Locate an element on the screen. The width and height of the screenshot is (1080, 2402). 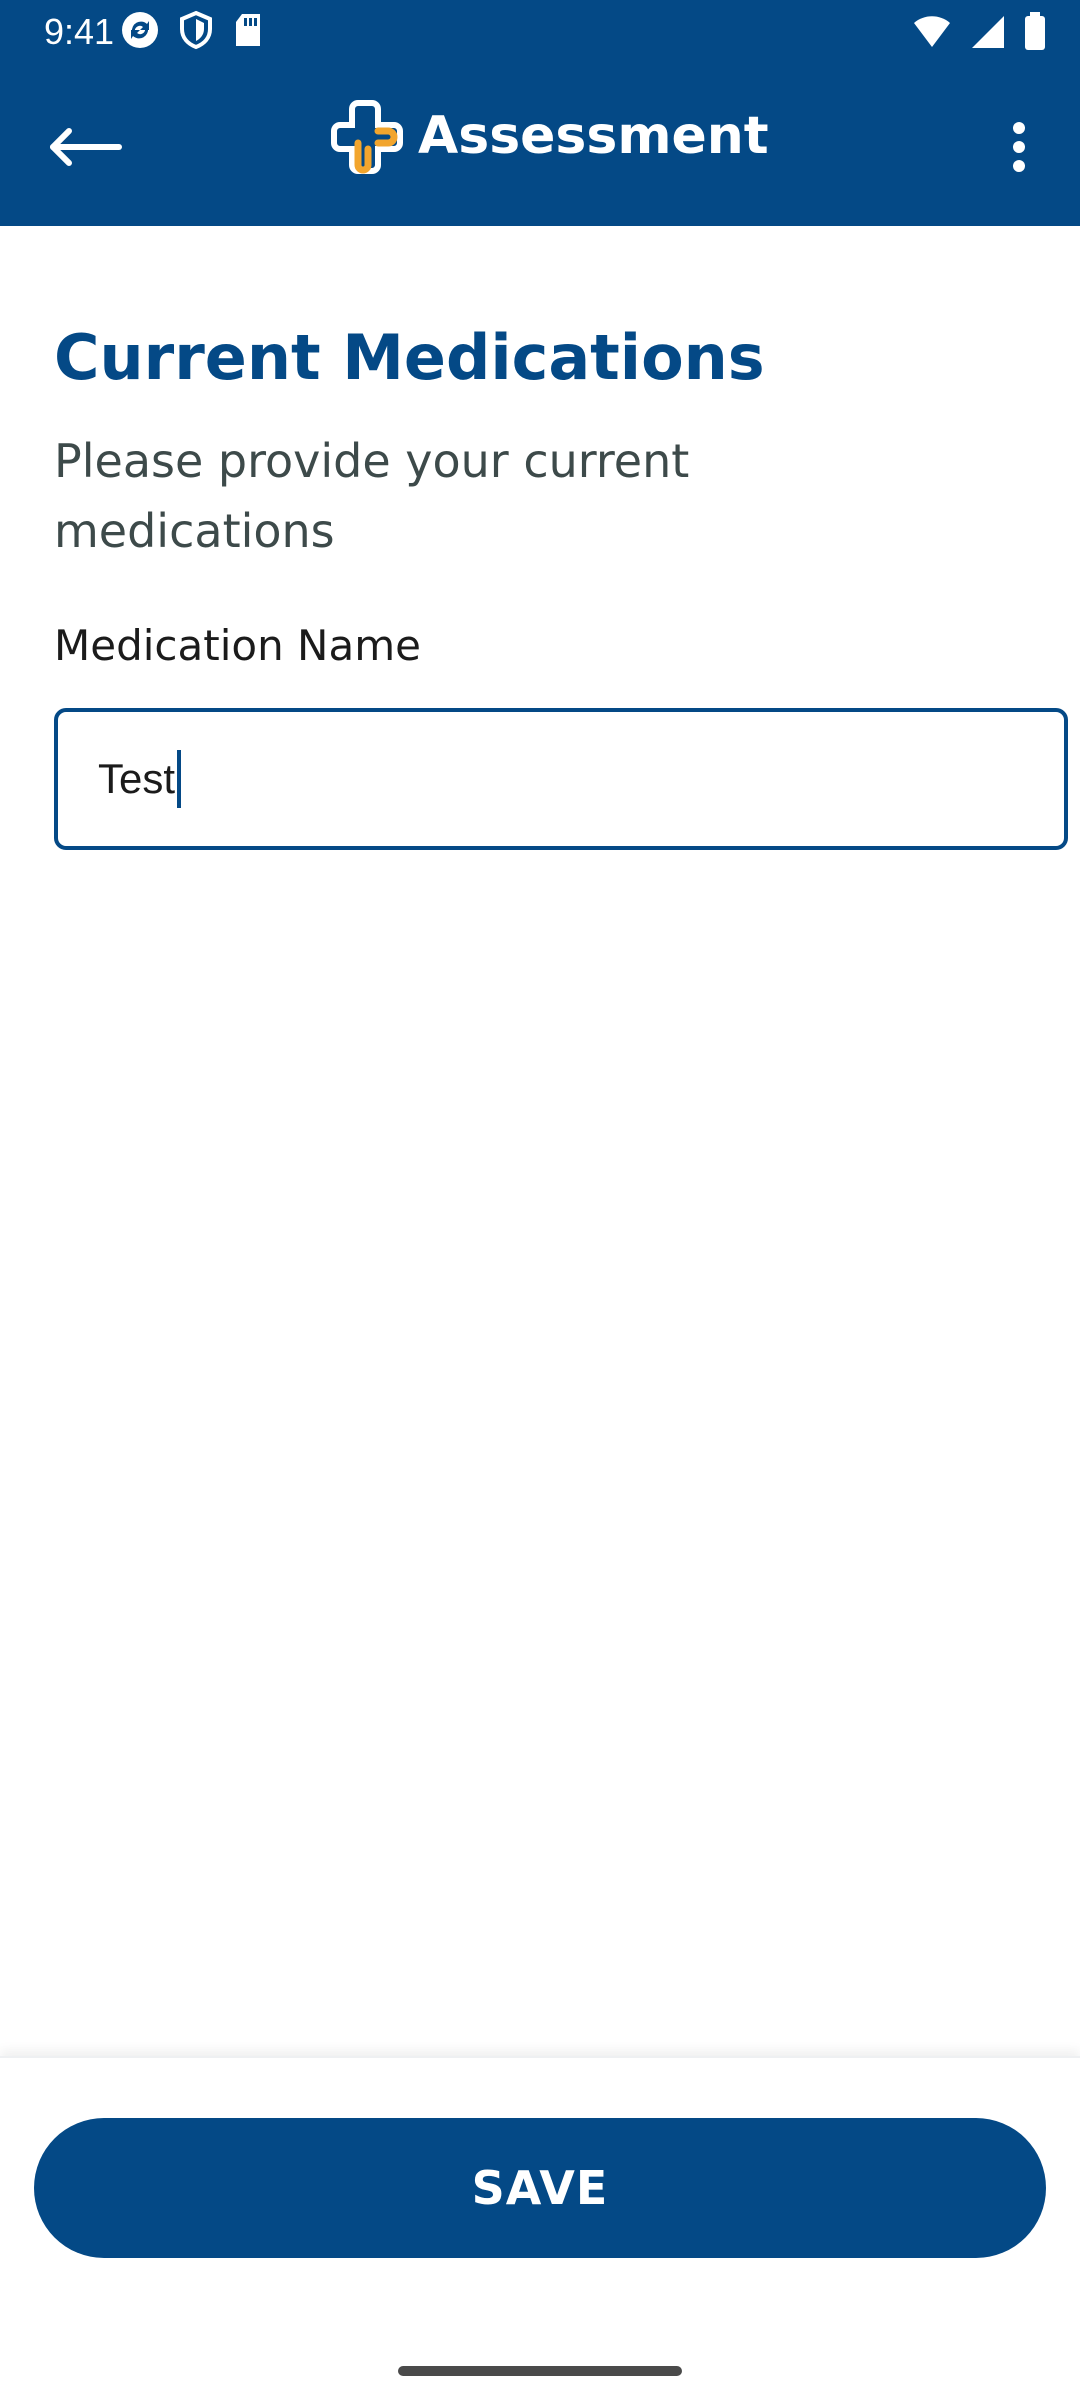
battery-icon is located at coordinates (1035, 34).